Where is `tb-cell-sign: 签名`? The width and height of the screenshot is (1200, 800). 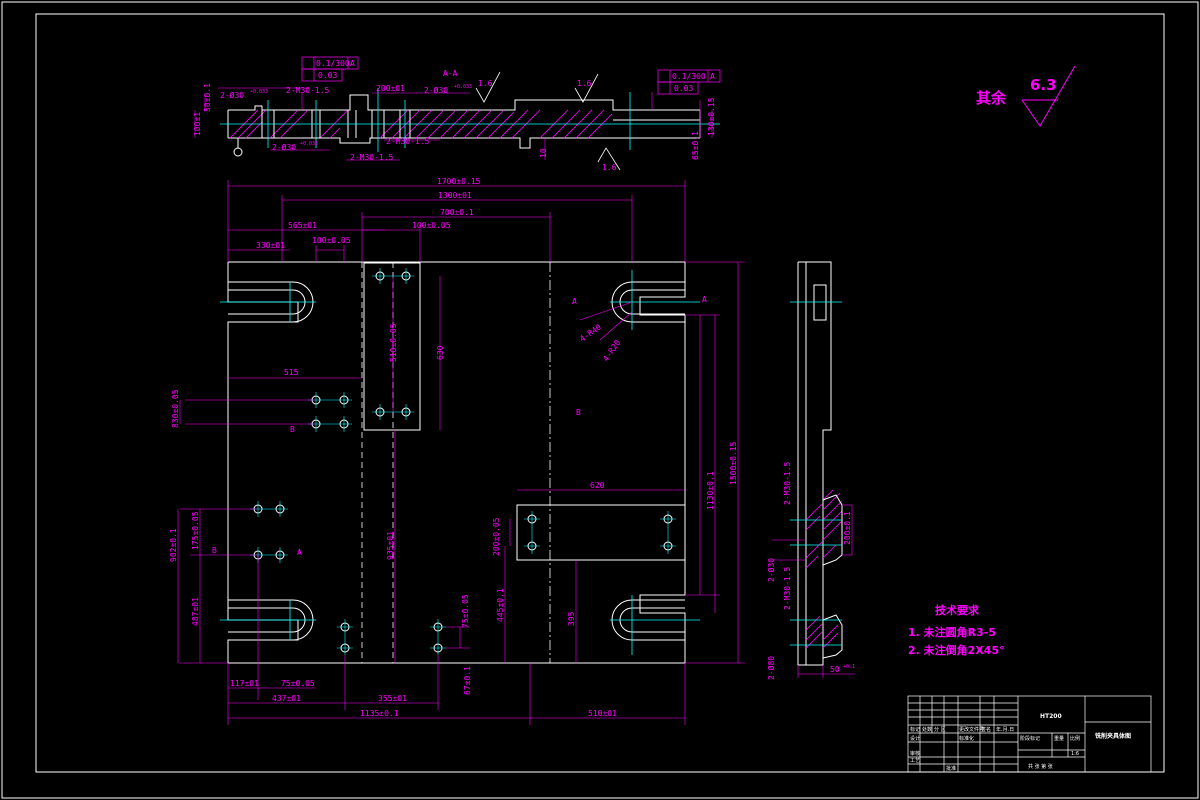
tb-cell-sign: 签名 is located at coordinates (986, 729).